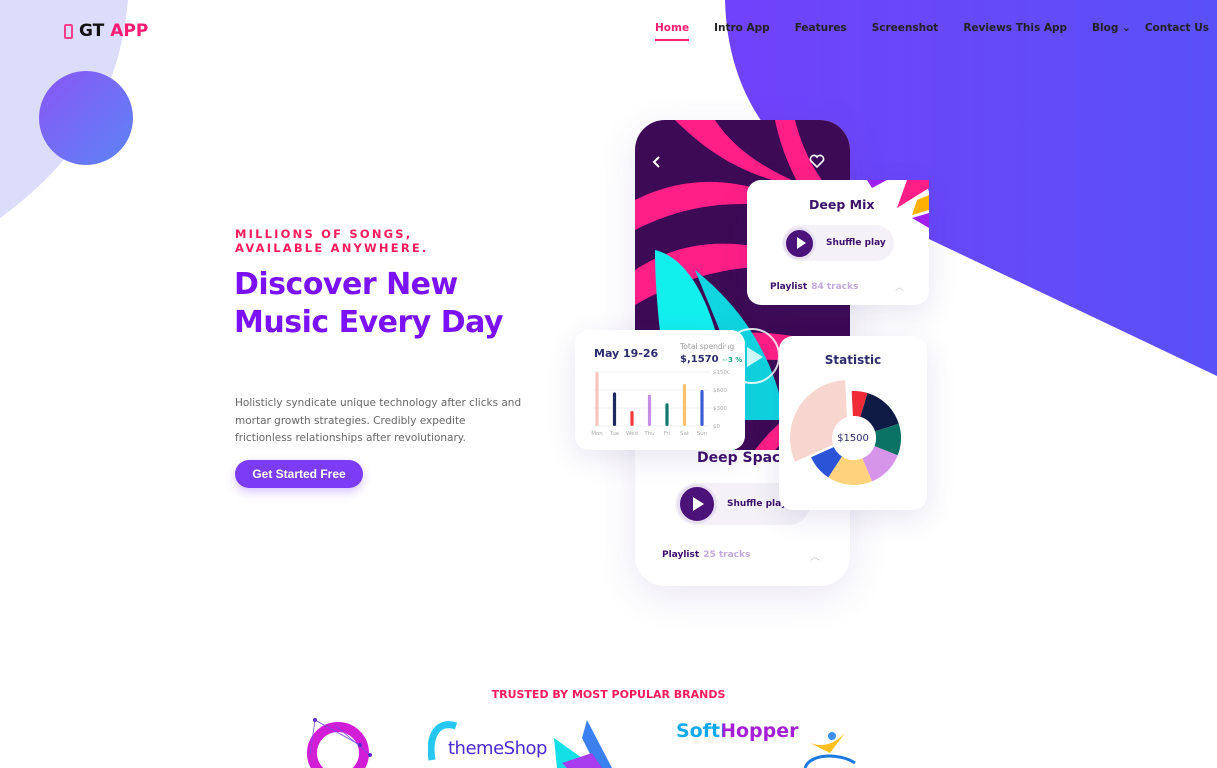 The height and width of the screenshot is (768, 1217). What do you see at coordinates (706, 555) in the screenshot?
I see `deep-space-playlist: Playlist 25 tracks` at bounding box center [706, 555].